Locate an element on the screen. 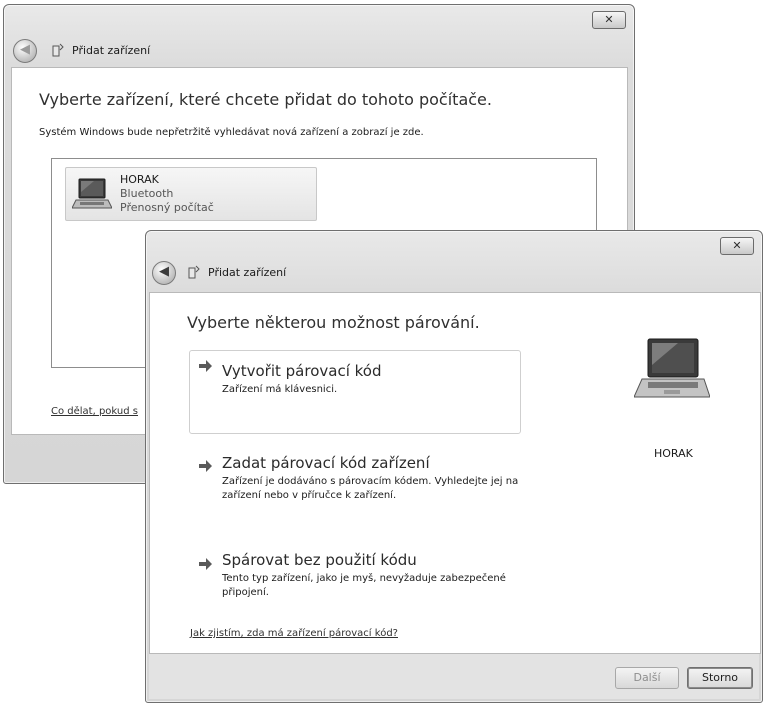 This screenshot has height=703, width=763. page-heading: Vyberte některou možnost párování. is located at coordinates (333, 322).